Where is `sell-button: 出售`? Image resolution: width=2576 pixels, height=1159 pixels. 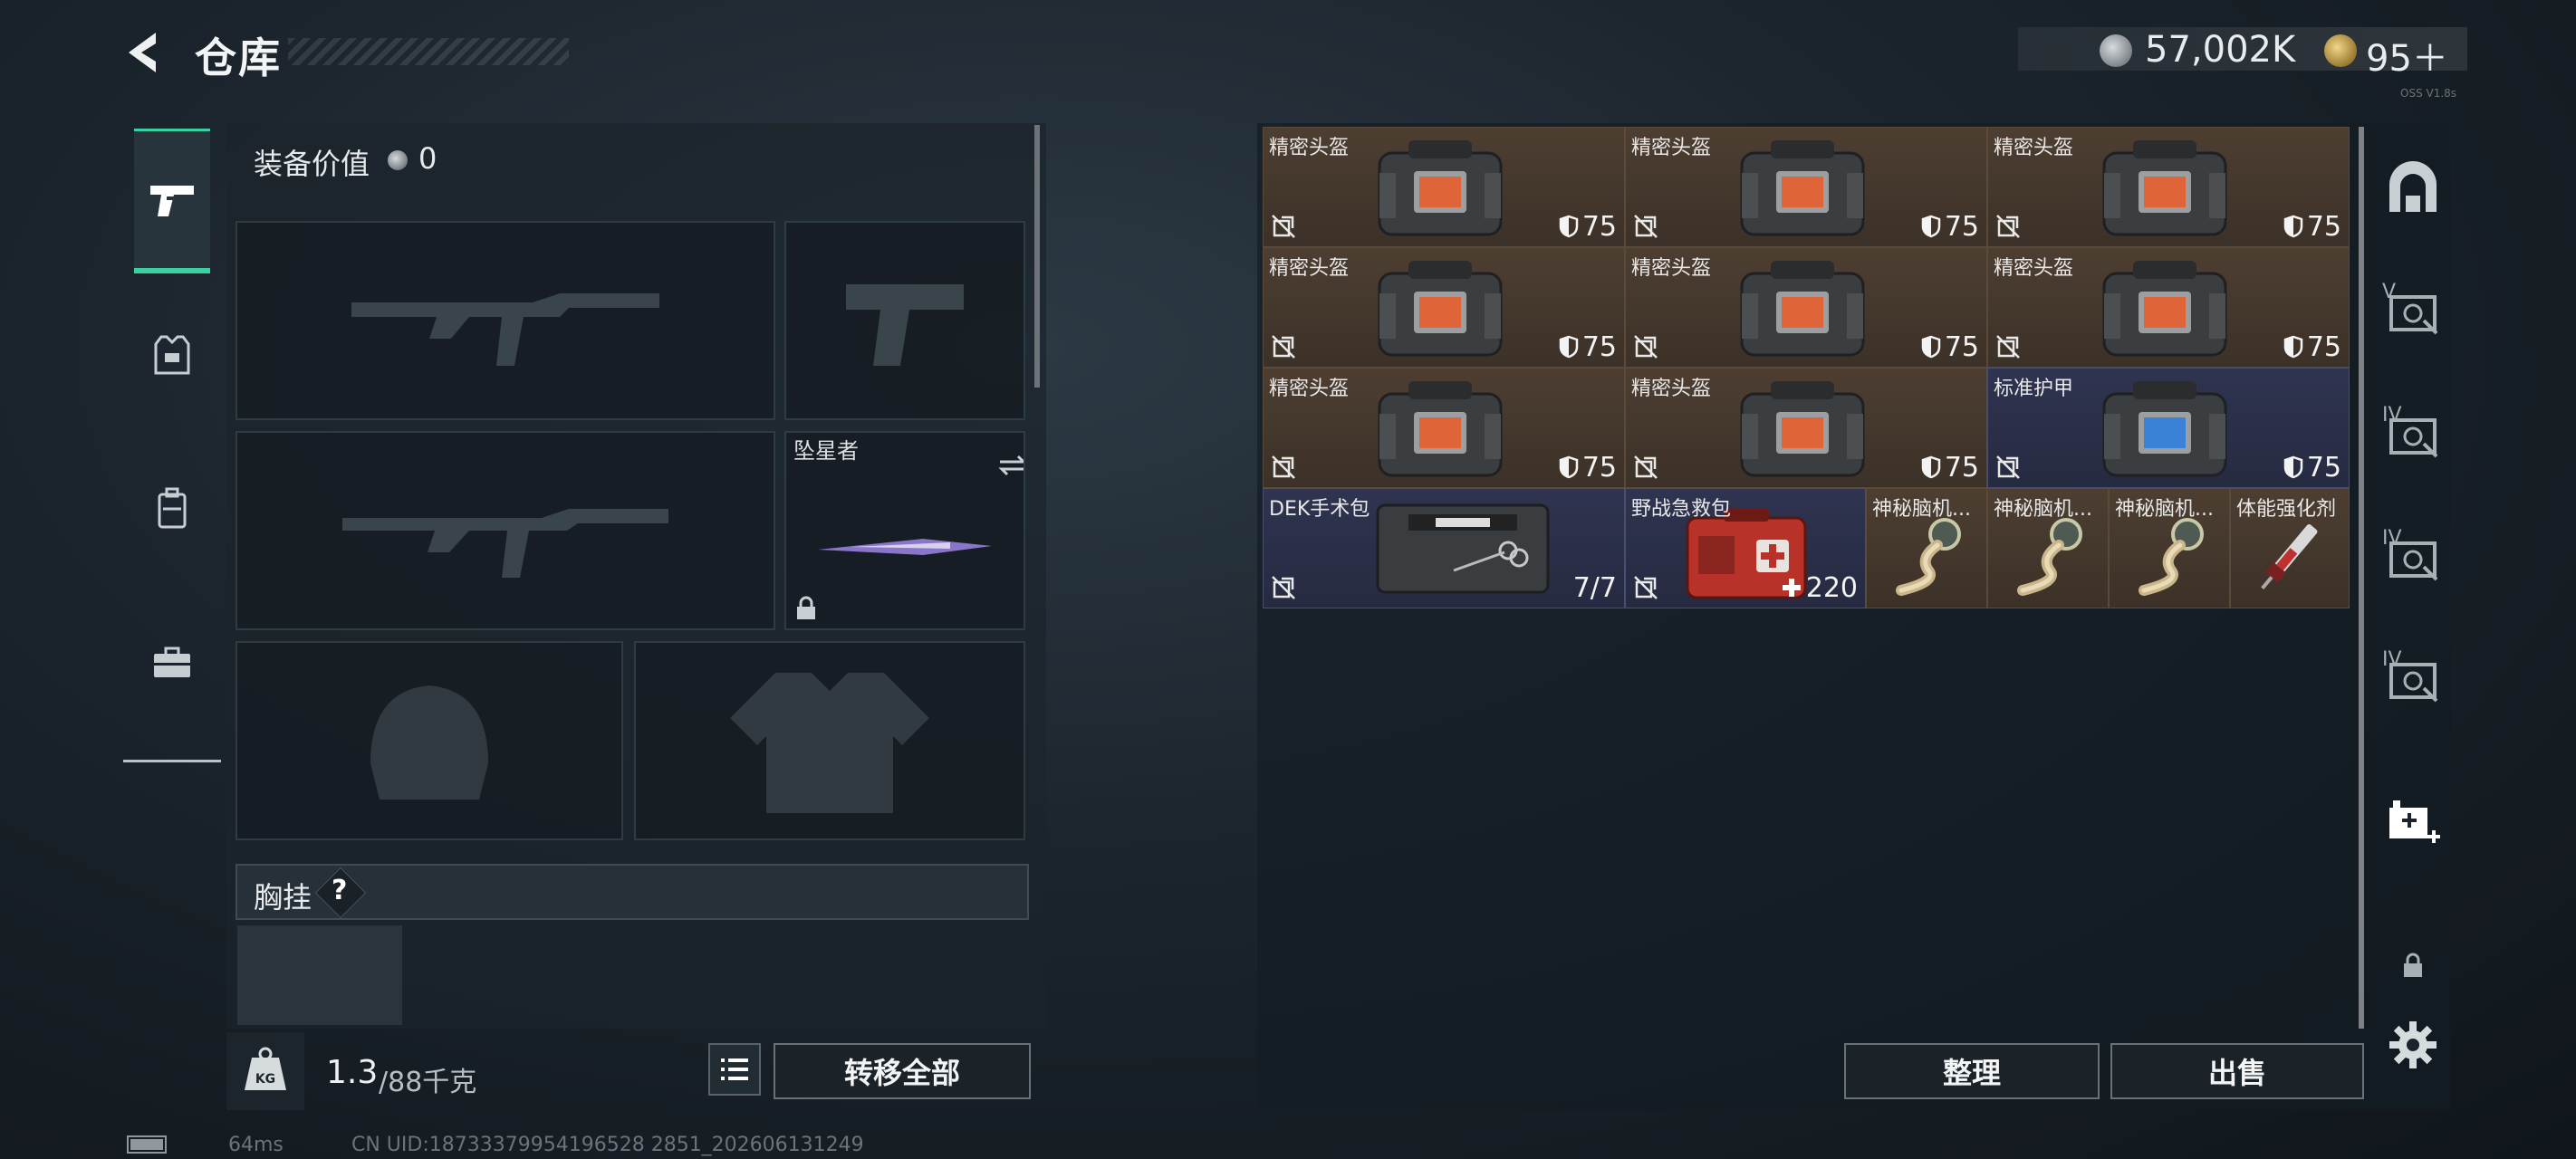 sell-button: 出售 is located at coordinates (2237, 1071).